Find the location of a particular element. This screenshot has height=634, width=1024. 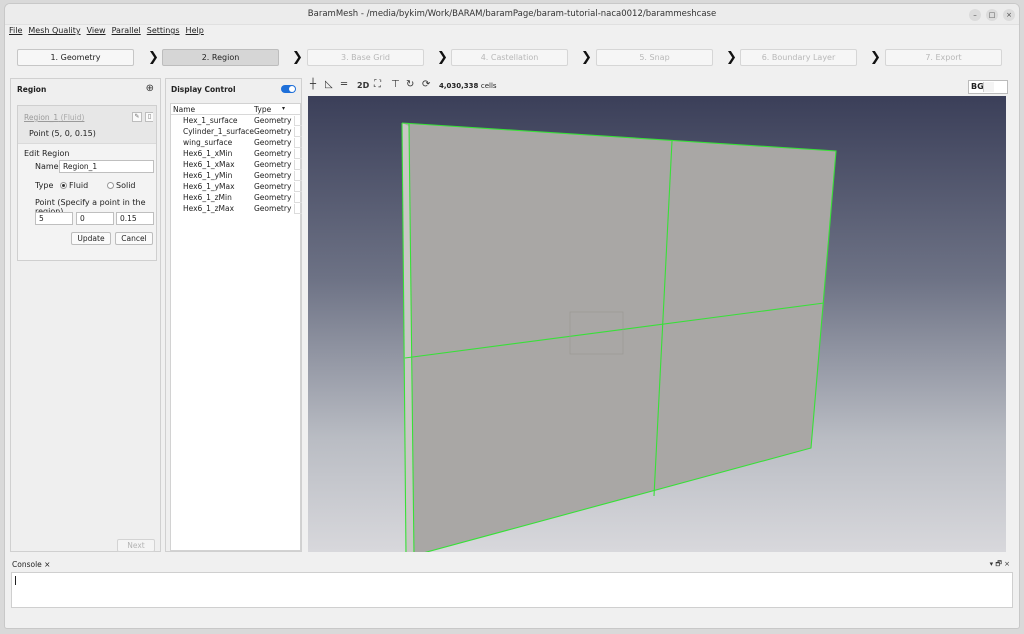

list-item: Hex6_1_zMin Geometry is located at coordinates (236, 197).